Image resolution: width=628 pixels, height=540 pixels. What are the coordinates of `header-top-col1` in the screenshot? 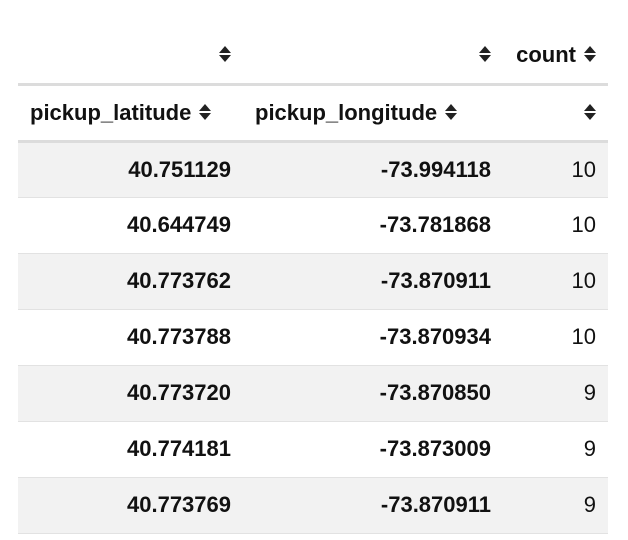 It's located at (130, 56).